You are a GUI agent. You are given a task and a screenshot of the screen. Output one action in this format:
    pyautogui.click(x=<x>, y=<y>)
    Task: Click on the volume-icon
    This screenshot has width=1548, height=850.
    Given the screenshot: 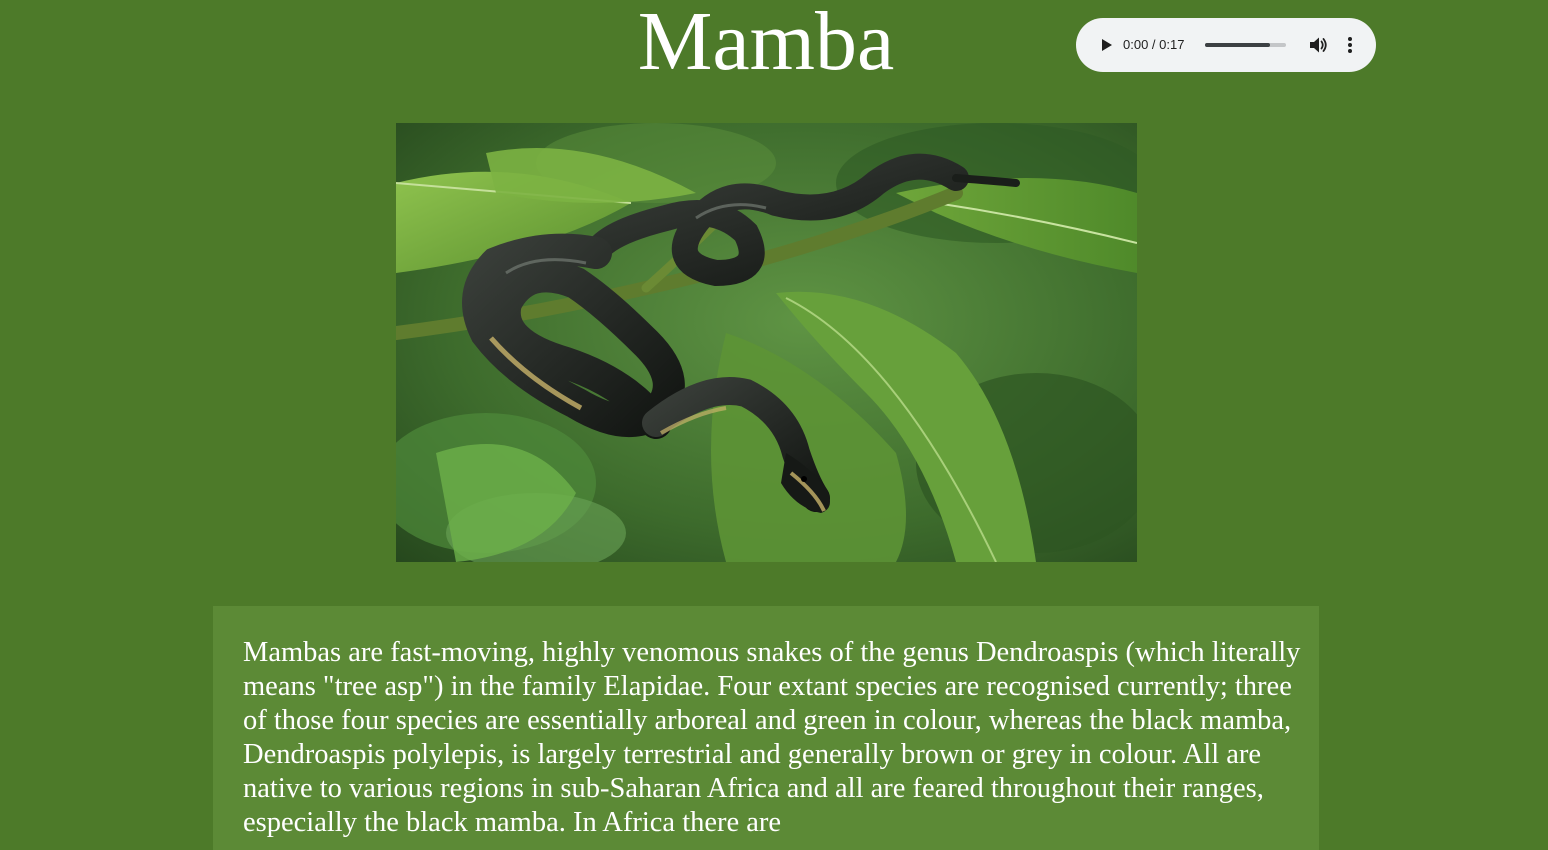 What is the action you would take?
    pyautogui.click(x=1318, y=45)
    